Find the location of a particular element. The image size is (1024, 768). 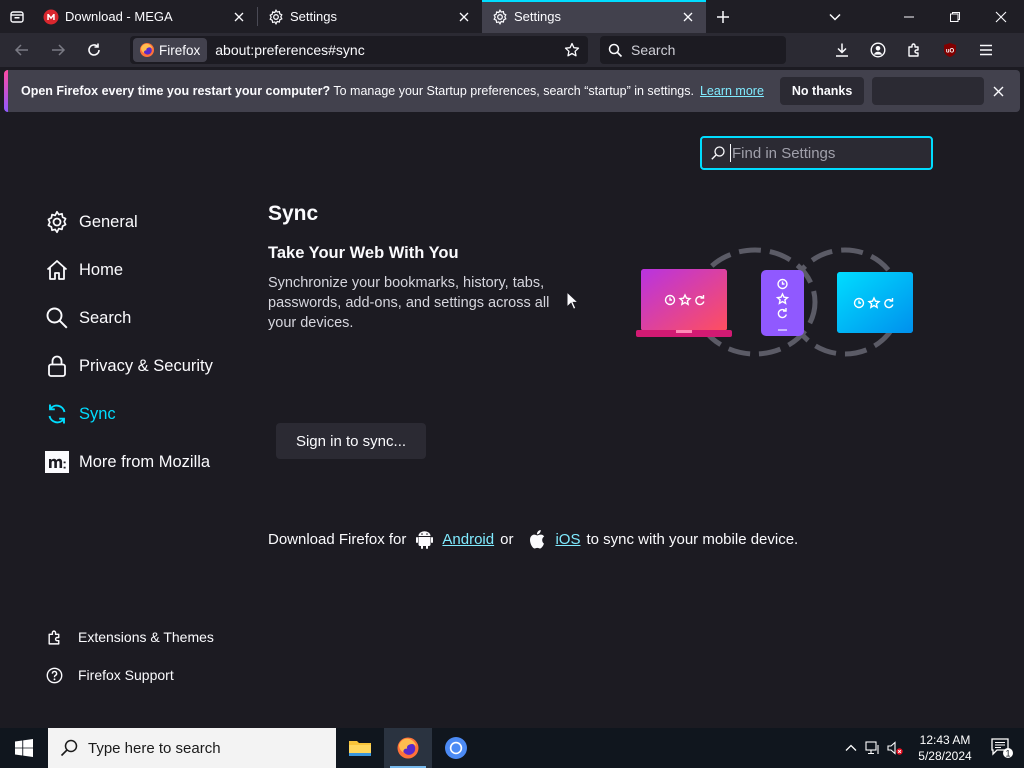

volume-button is located at coordinates (895, 748).